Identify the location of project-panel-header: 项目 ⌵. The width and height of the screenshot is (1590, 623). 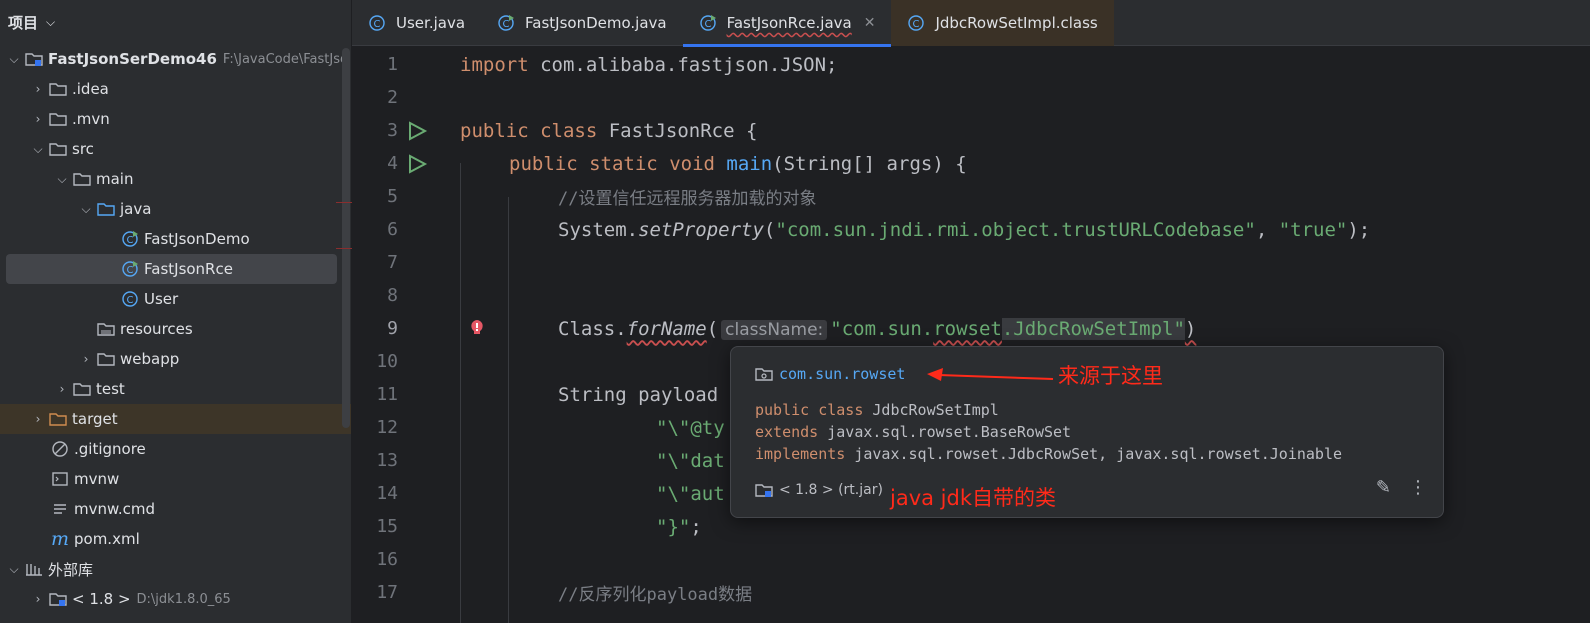
(175, 22).